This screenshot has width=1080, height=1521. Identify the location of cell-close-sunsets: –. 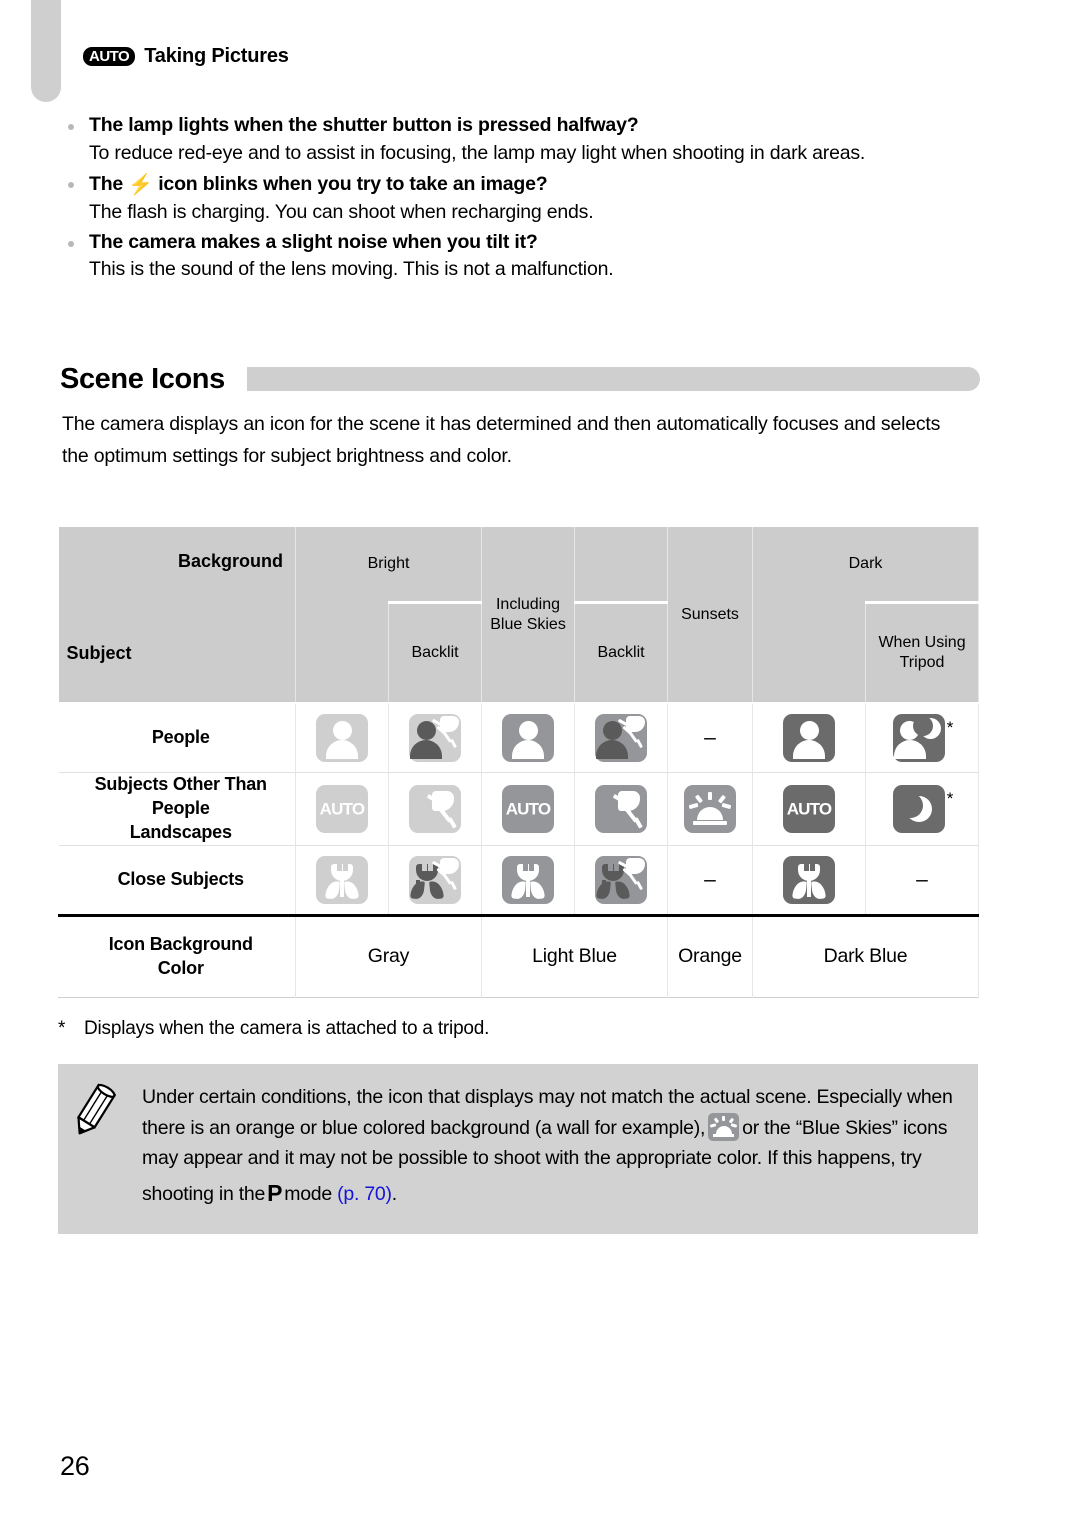
(710, 880).